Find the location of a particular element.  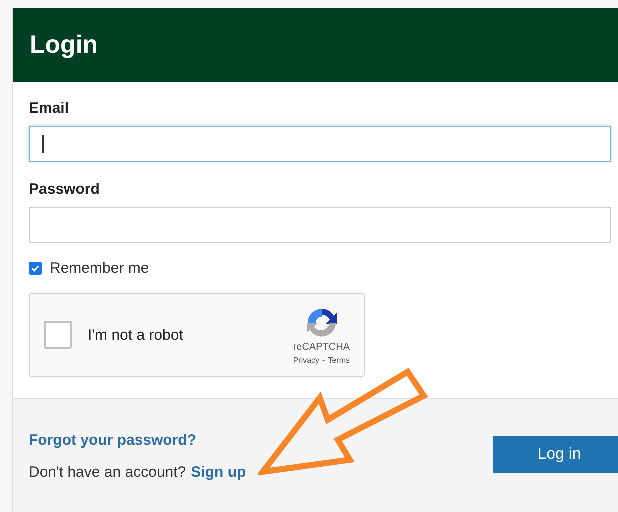

page-title: Login is located at coordinates (64, 45).